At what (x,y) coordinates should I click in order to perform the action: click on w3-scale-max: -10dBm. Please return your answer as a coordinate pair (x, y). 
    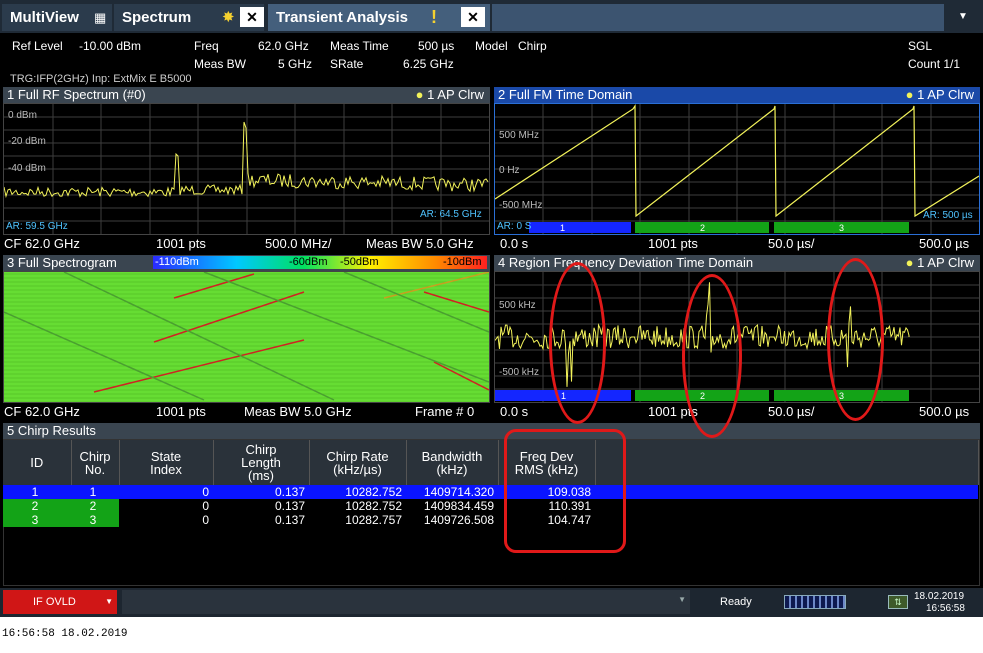
    Looking at the image, I should click on (462, 262).